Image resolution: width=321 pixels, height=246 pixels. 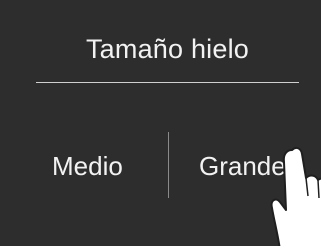 What do you see at coordinates (167, 82) in the screenshot?
I see `title-divider` at bounding box center [167, 82].